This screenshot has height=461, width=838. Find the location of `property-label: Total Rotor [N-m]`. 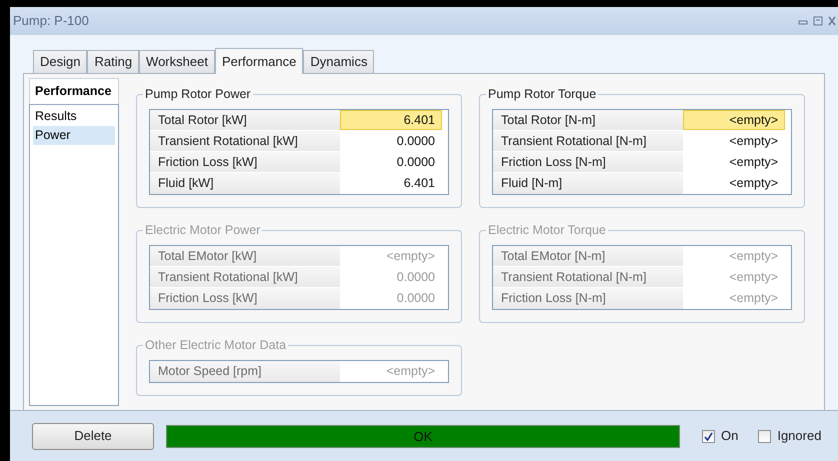

property-label: Total Rotor [N-m] is located at coordinates (588, 120).